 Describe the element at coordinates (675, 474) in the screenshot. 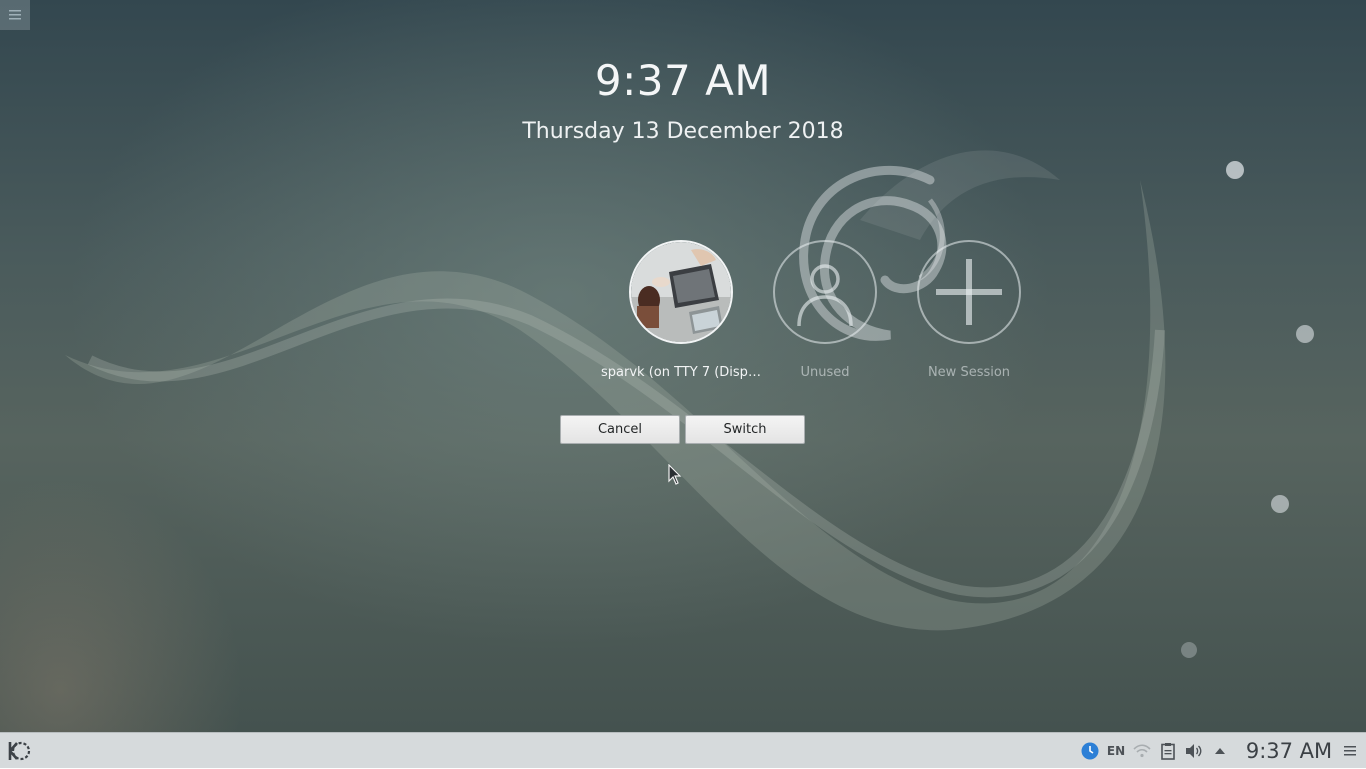

I see `mouse-pointer-icon` at that location.